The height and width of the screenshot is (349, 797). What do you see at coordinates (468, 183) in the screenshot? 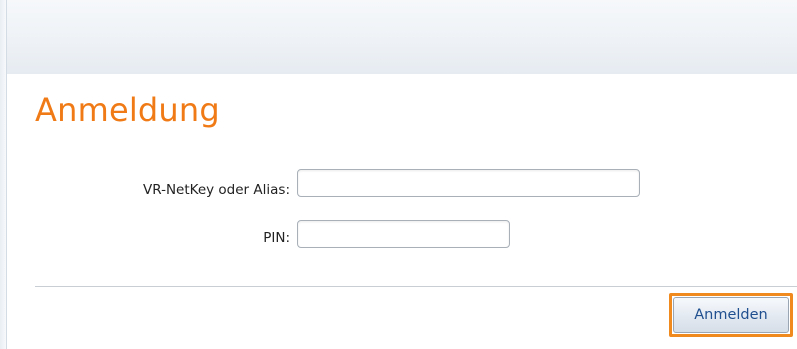
I see `username-input` at bounding box center [468, 183].